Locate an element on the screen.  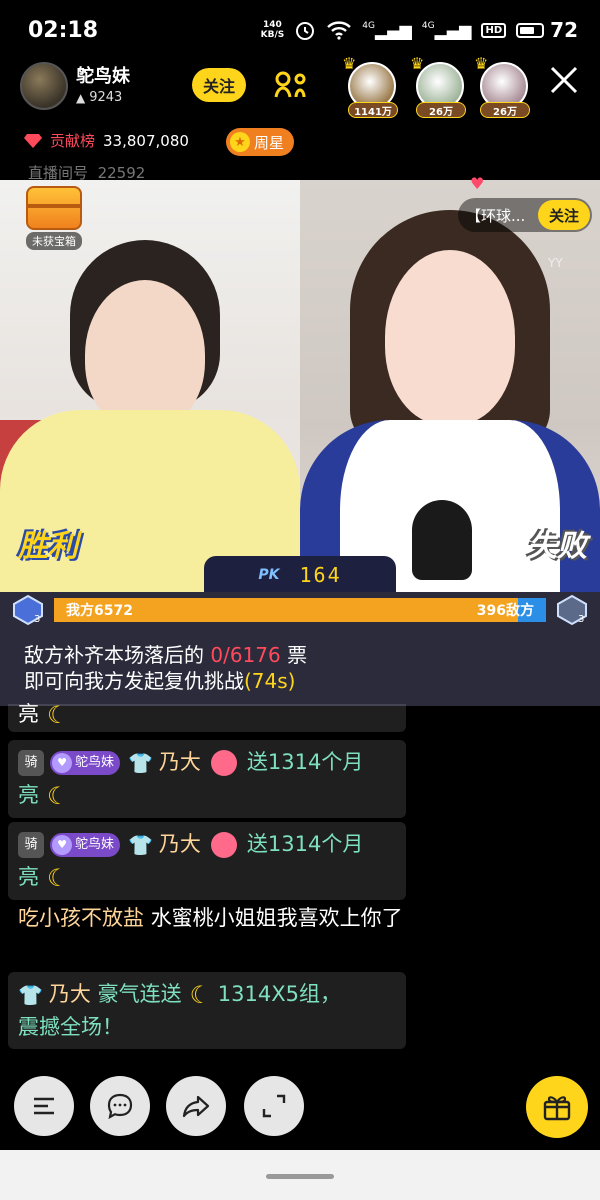
live-header: 鸵鸟妹 ▲ 9243 关注 ♛ 1141万 ♛ 26万 ♛ 26万 is located at coordinates (300, 86).